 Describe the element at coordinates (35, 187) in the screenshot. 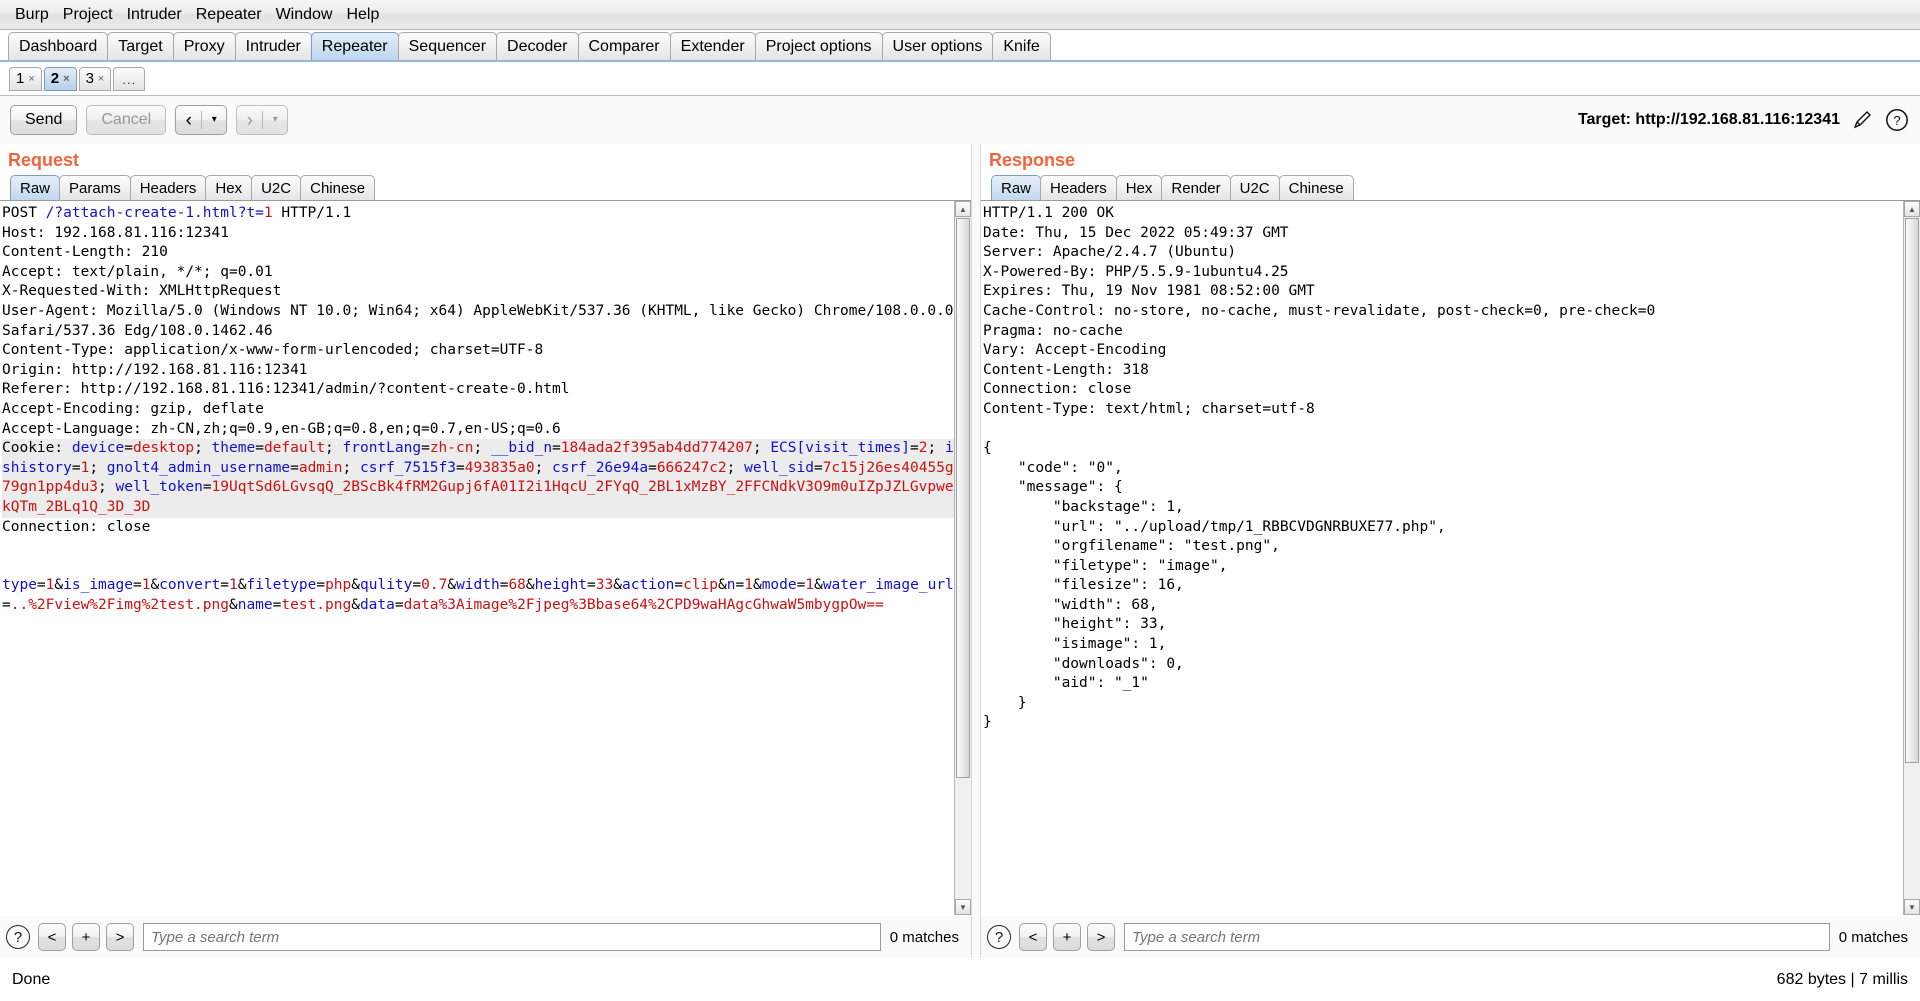

I see `request-tab-raw: Raw` at that location.